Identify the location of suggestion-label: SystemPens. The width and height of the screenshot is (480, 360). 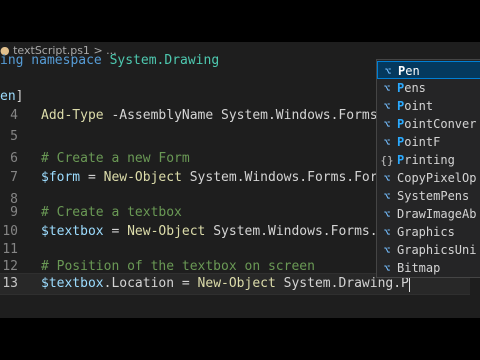
(433, 196).